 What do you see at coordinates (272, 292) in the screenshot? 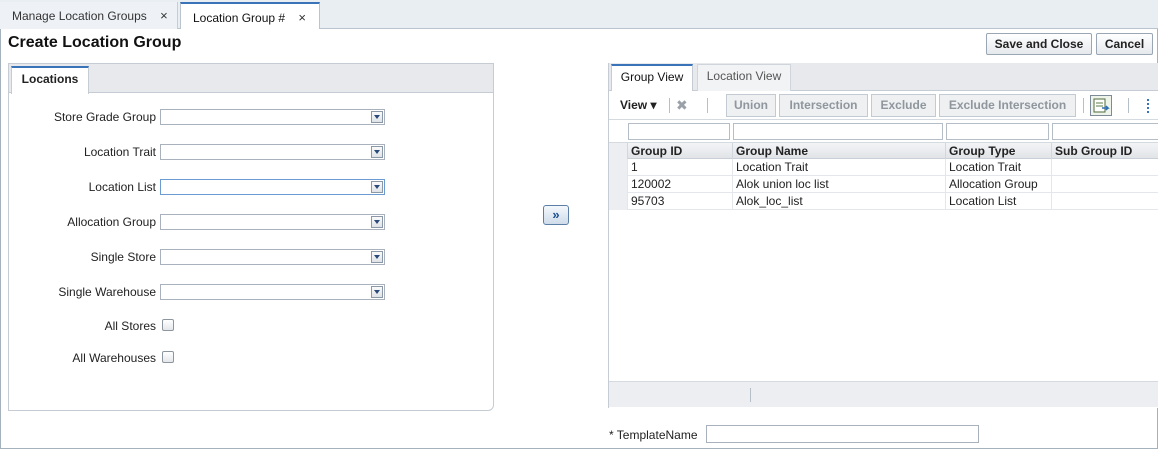
I see `single-warehouse-select` at bounding box center [272, 292].